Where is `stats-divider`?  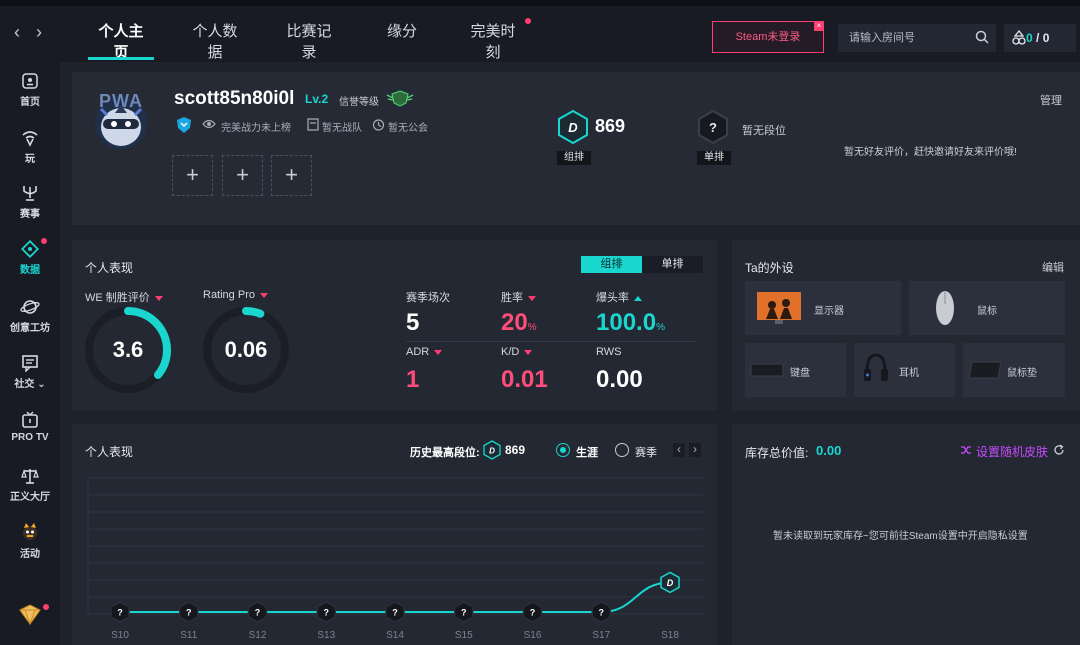
stats-divider is located at coordinates (551, 341).